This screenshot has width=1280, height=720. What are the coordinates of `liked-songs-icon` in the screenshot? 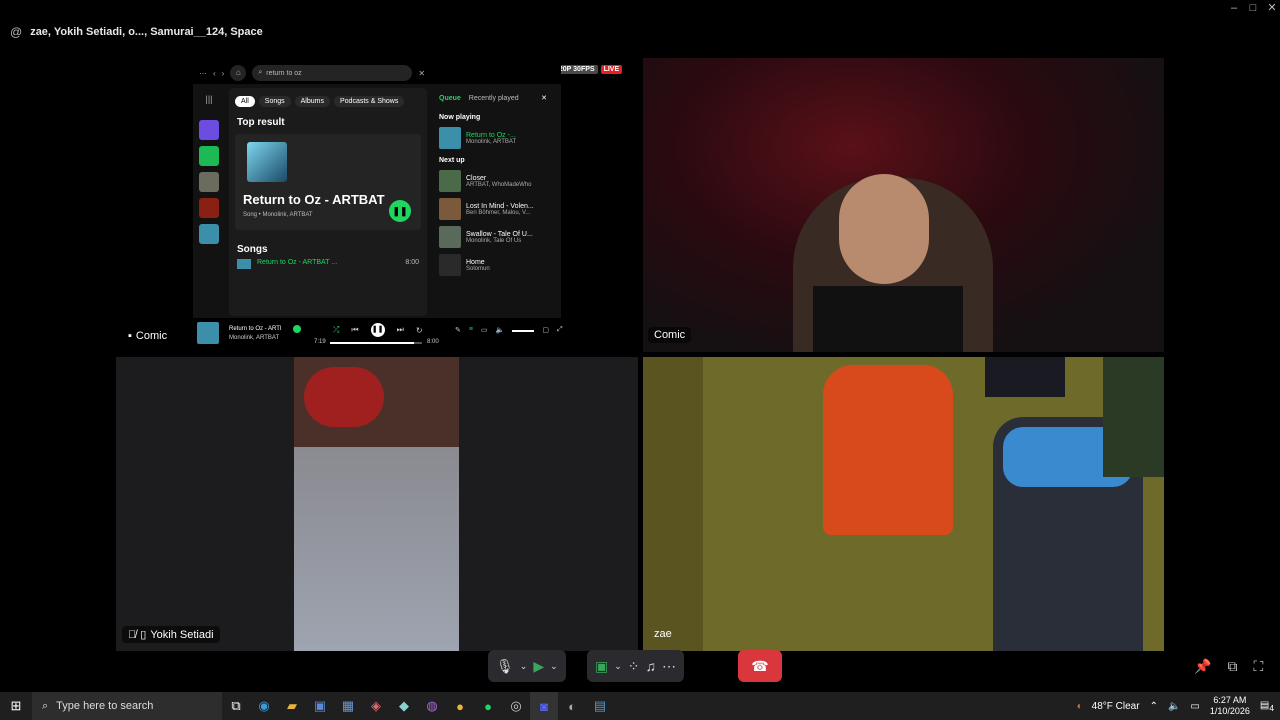 It's located at (209, 130).